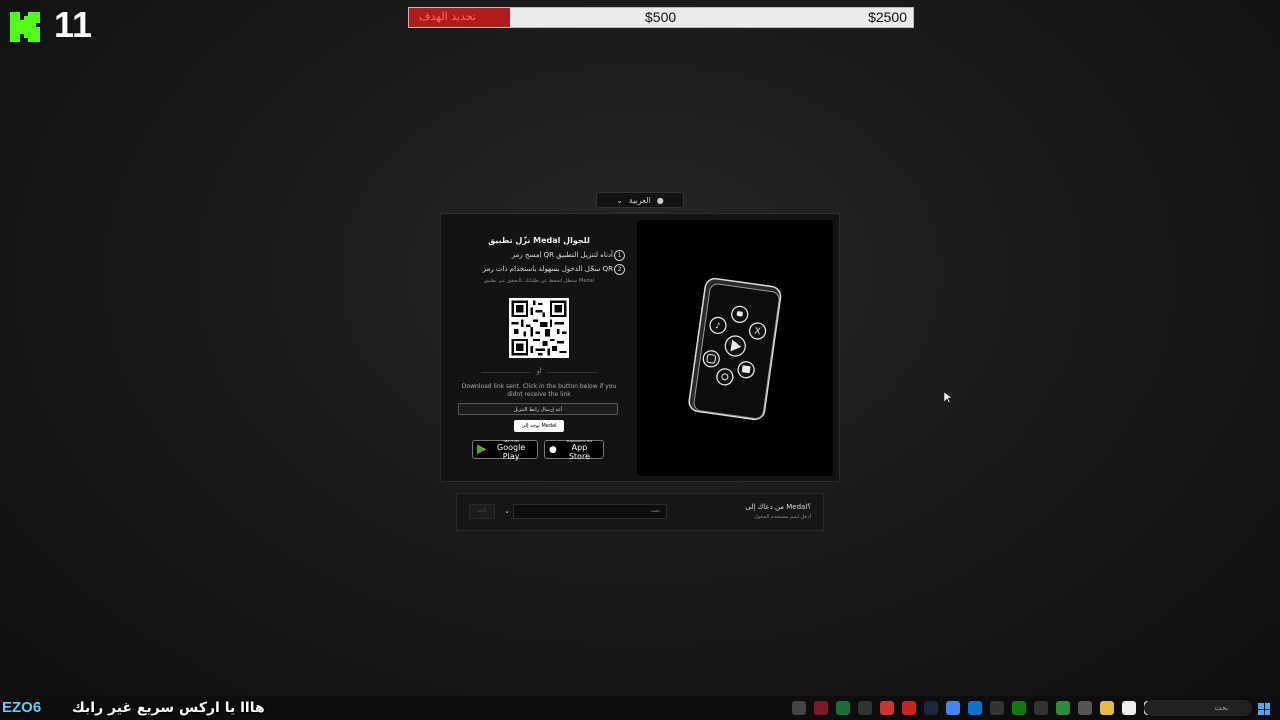 The height and width of the screenshot is (720, 1280). What do you see at coordinates (25, 27) in the screenshot?
I see `kick-logo-icon` at bounding box center [25, 27].